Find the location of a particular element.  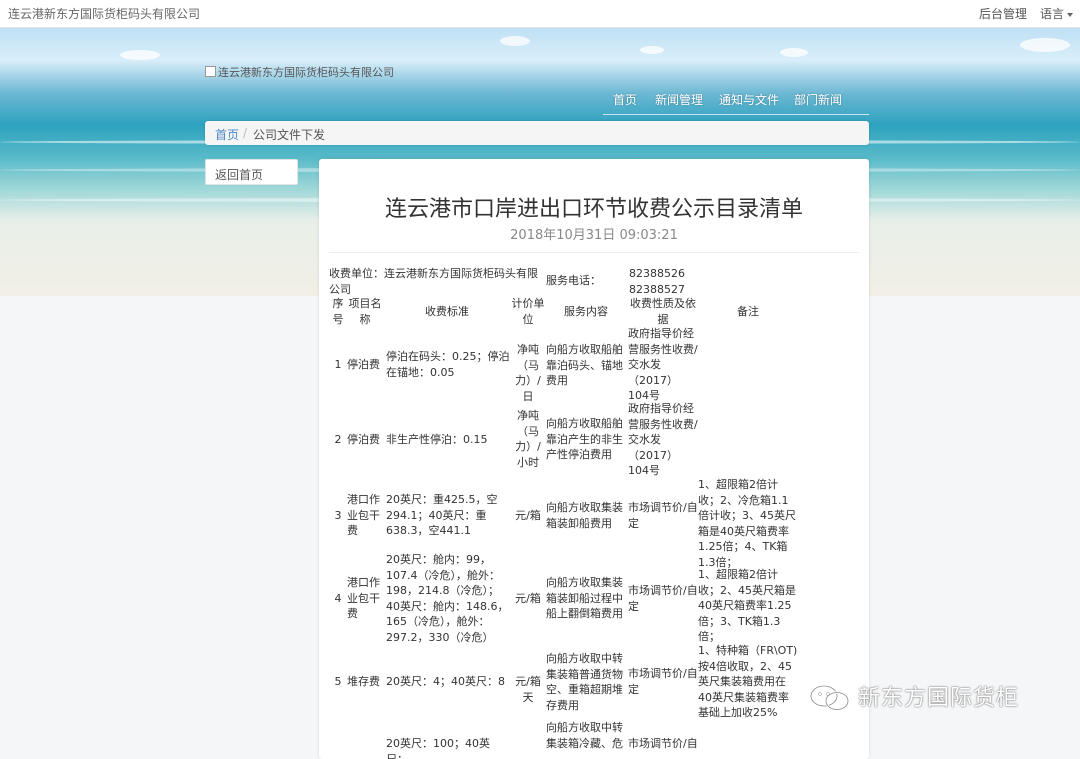

row-4-item: 港口作业包干费 is located at coordinates (363, 598).